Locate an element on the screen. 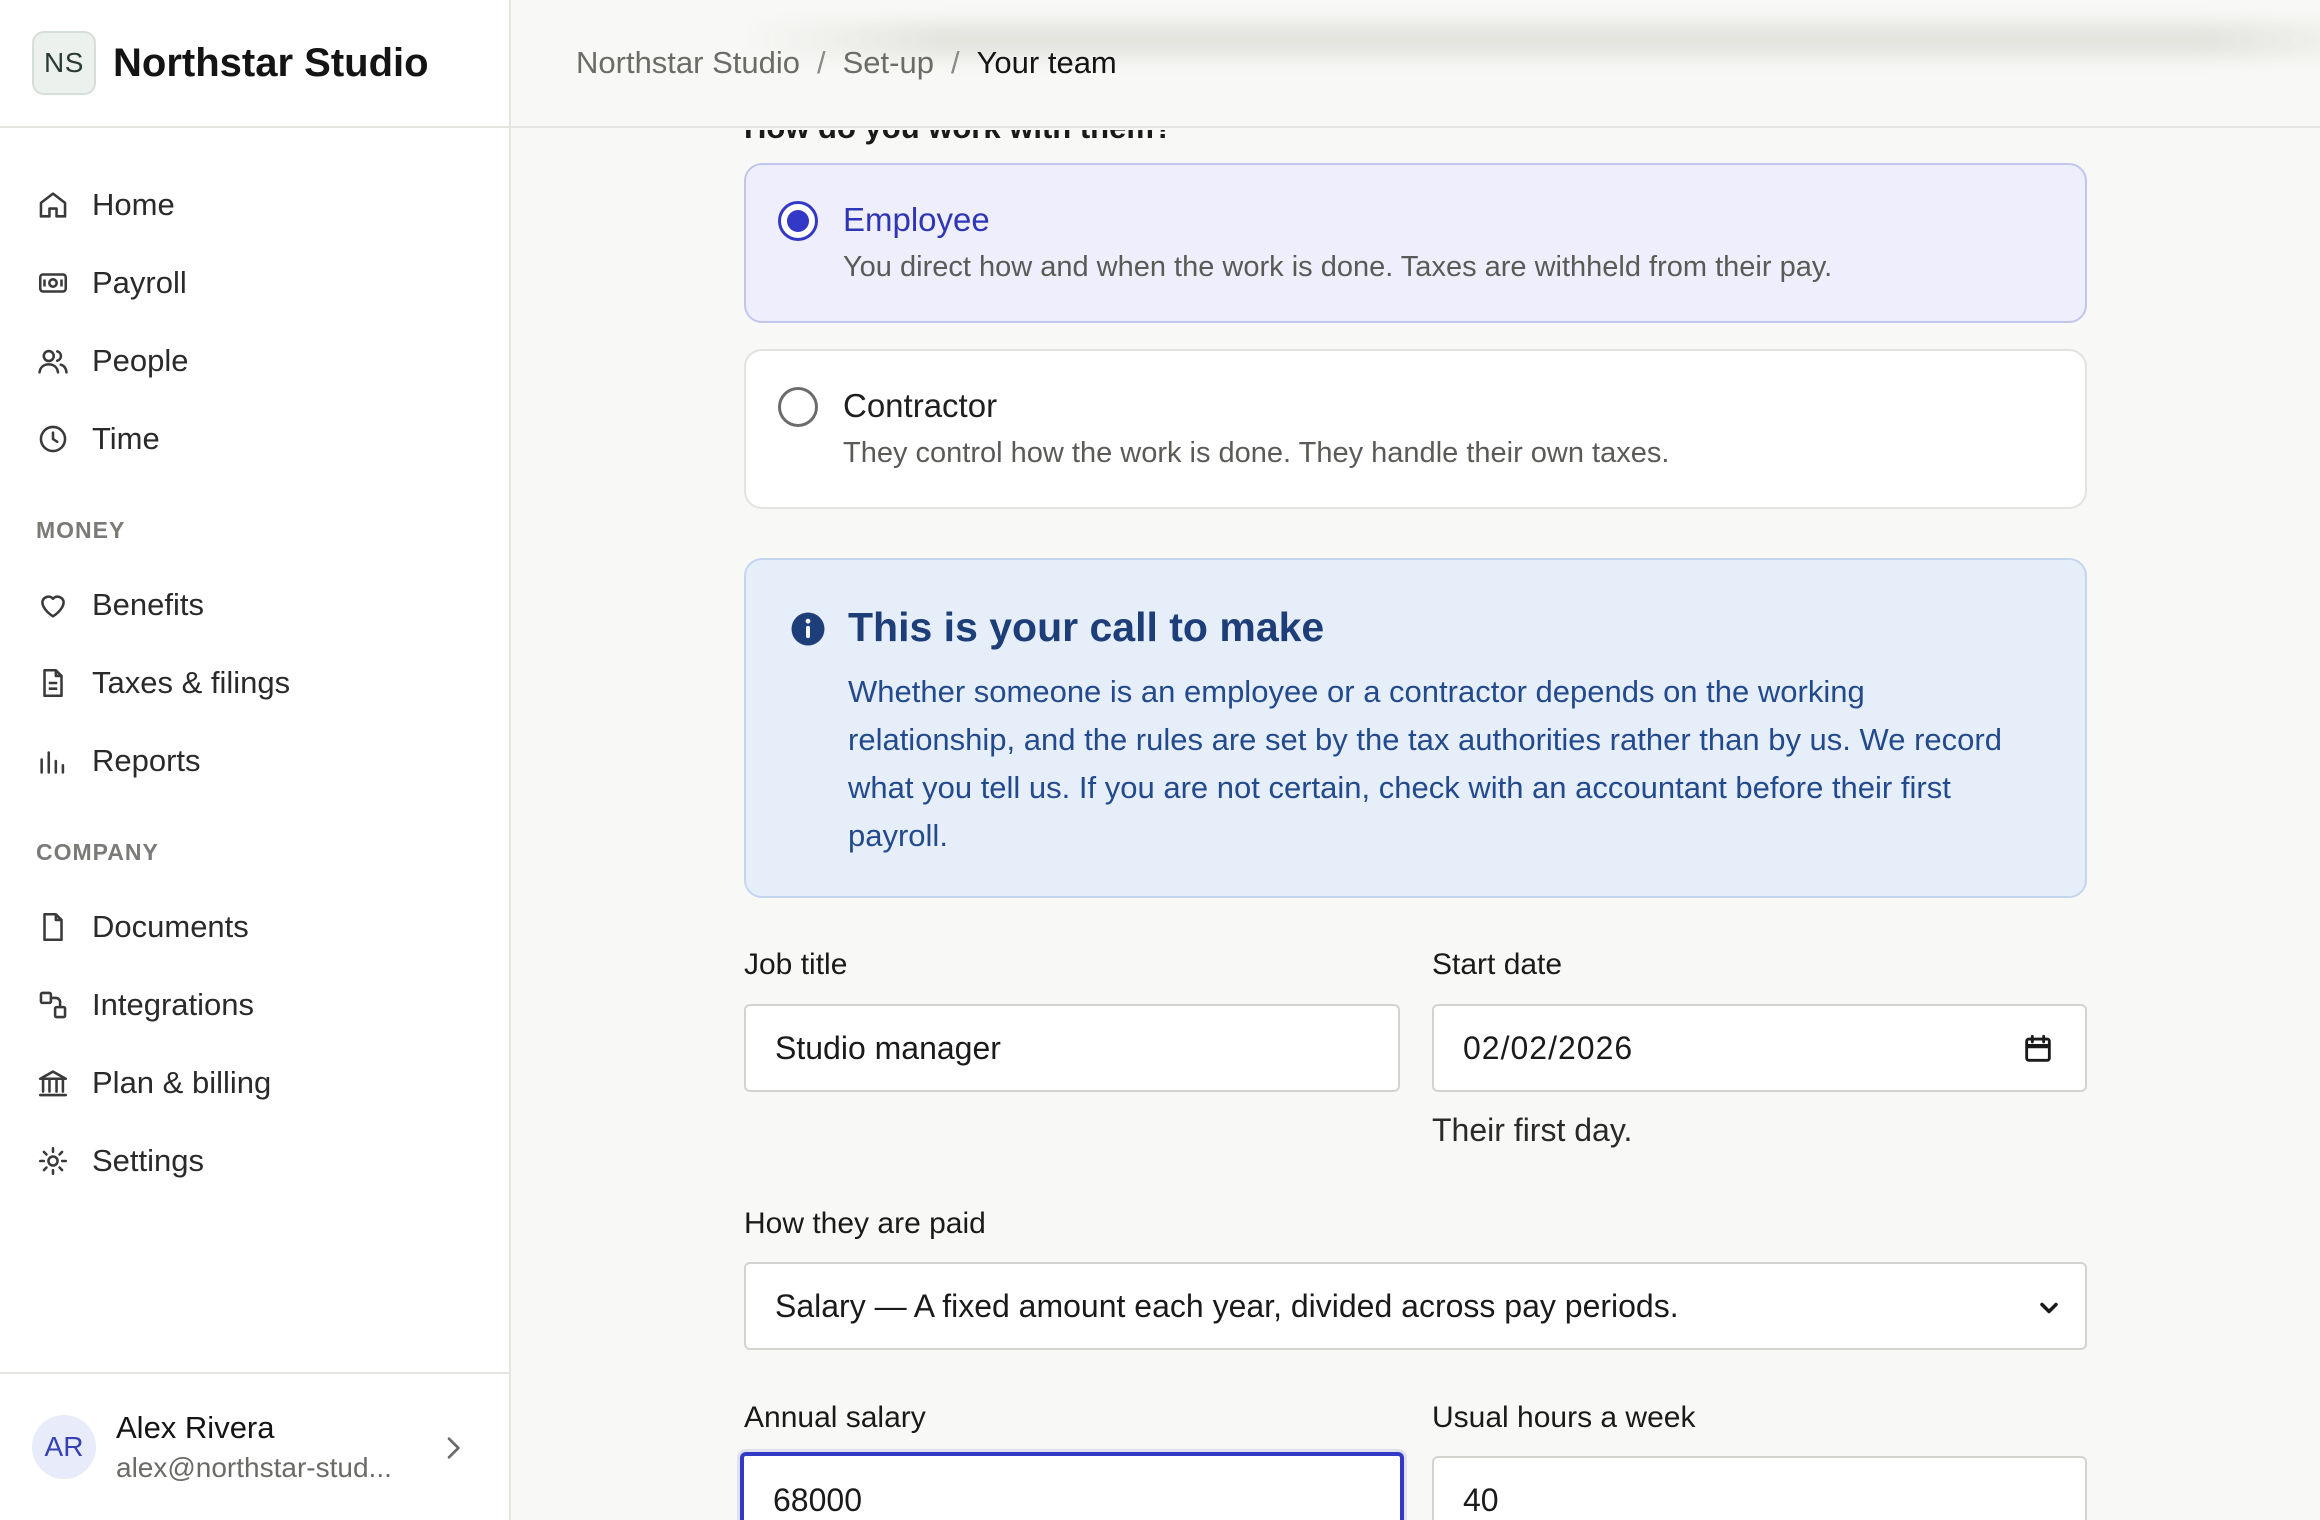  hours-label: Usual hours a week is located at coordinates (1564, 1417).